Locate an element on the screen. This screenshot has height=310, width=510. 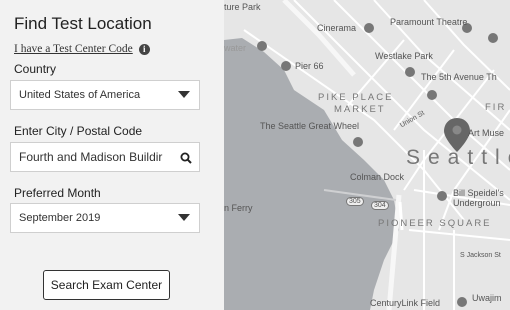
city-input-value: Fourth and Madison Buildir is located at coordinates (91, 157).